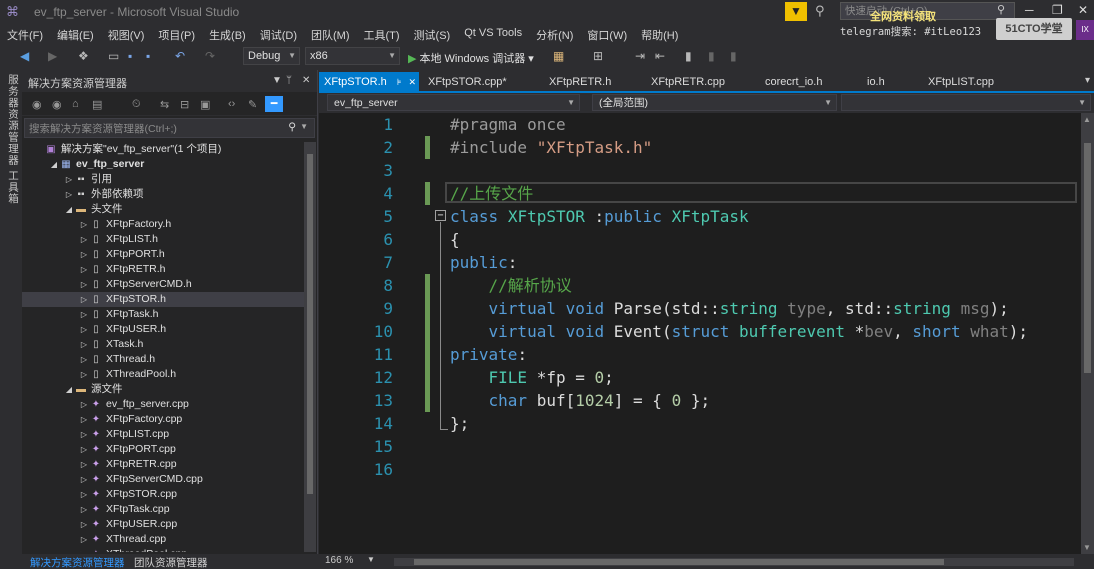 The width and height of the screenshot is (1094, 569). What do you see at coordinates (163, 419) in the screenshot?
I see `tree-item: ▷ ✦ XFtpFactory.cpp` at bounding box center [163, 419].